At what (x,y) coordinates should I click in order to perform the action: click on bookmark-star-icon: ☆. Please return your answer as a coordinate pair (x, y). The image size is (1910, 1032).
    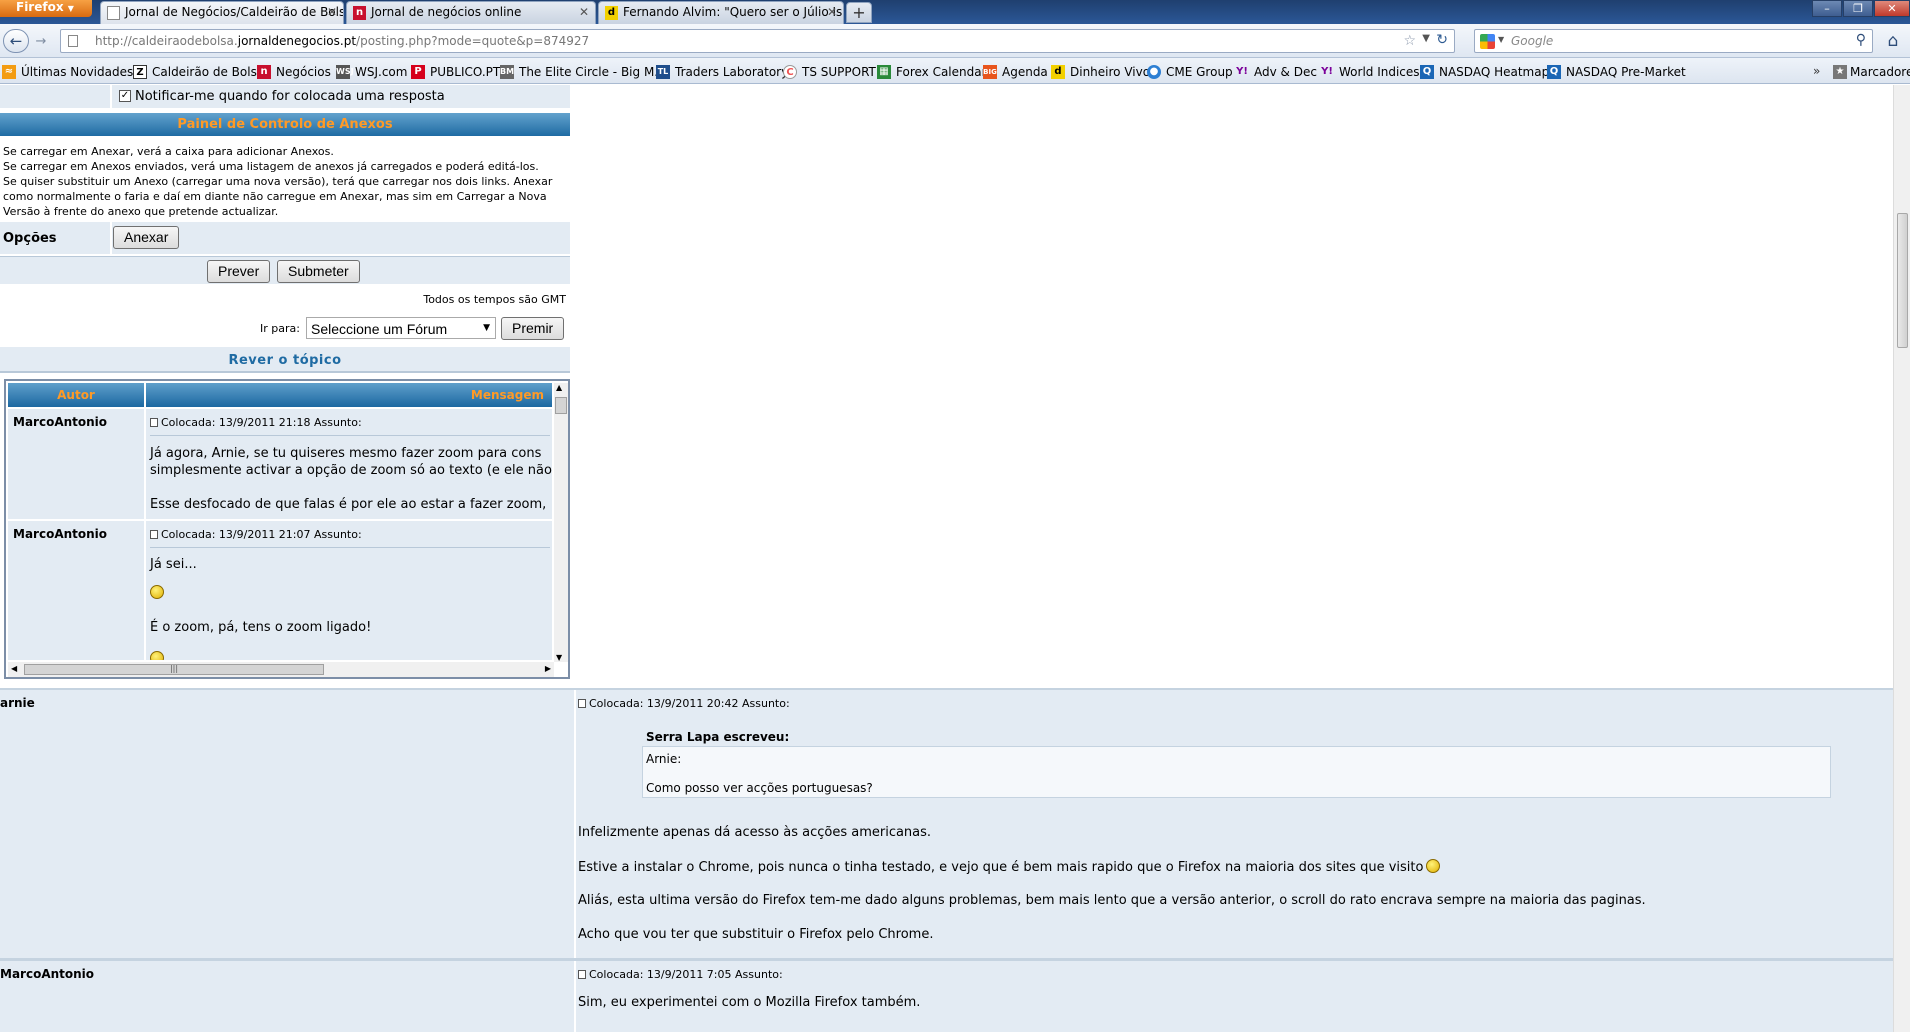
    Looking at the image, I should click on (1409, 41).